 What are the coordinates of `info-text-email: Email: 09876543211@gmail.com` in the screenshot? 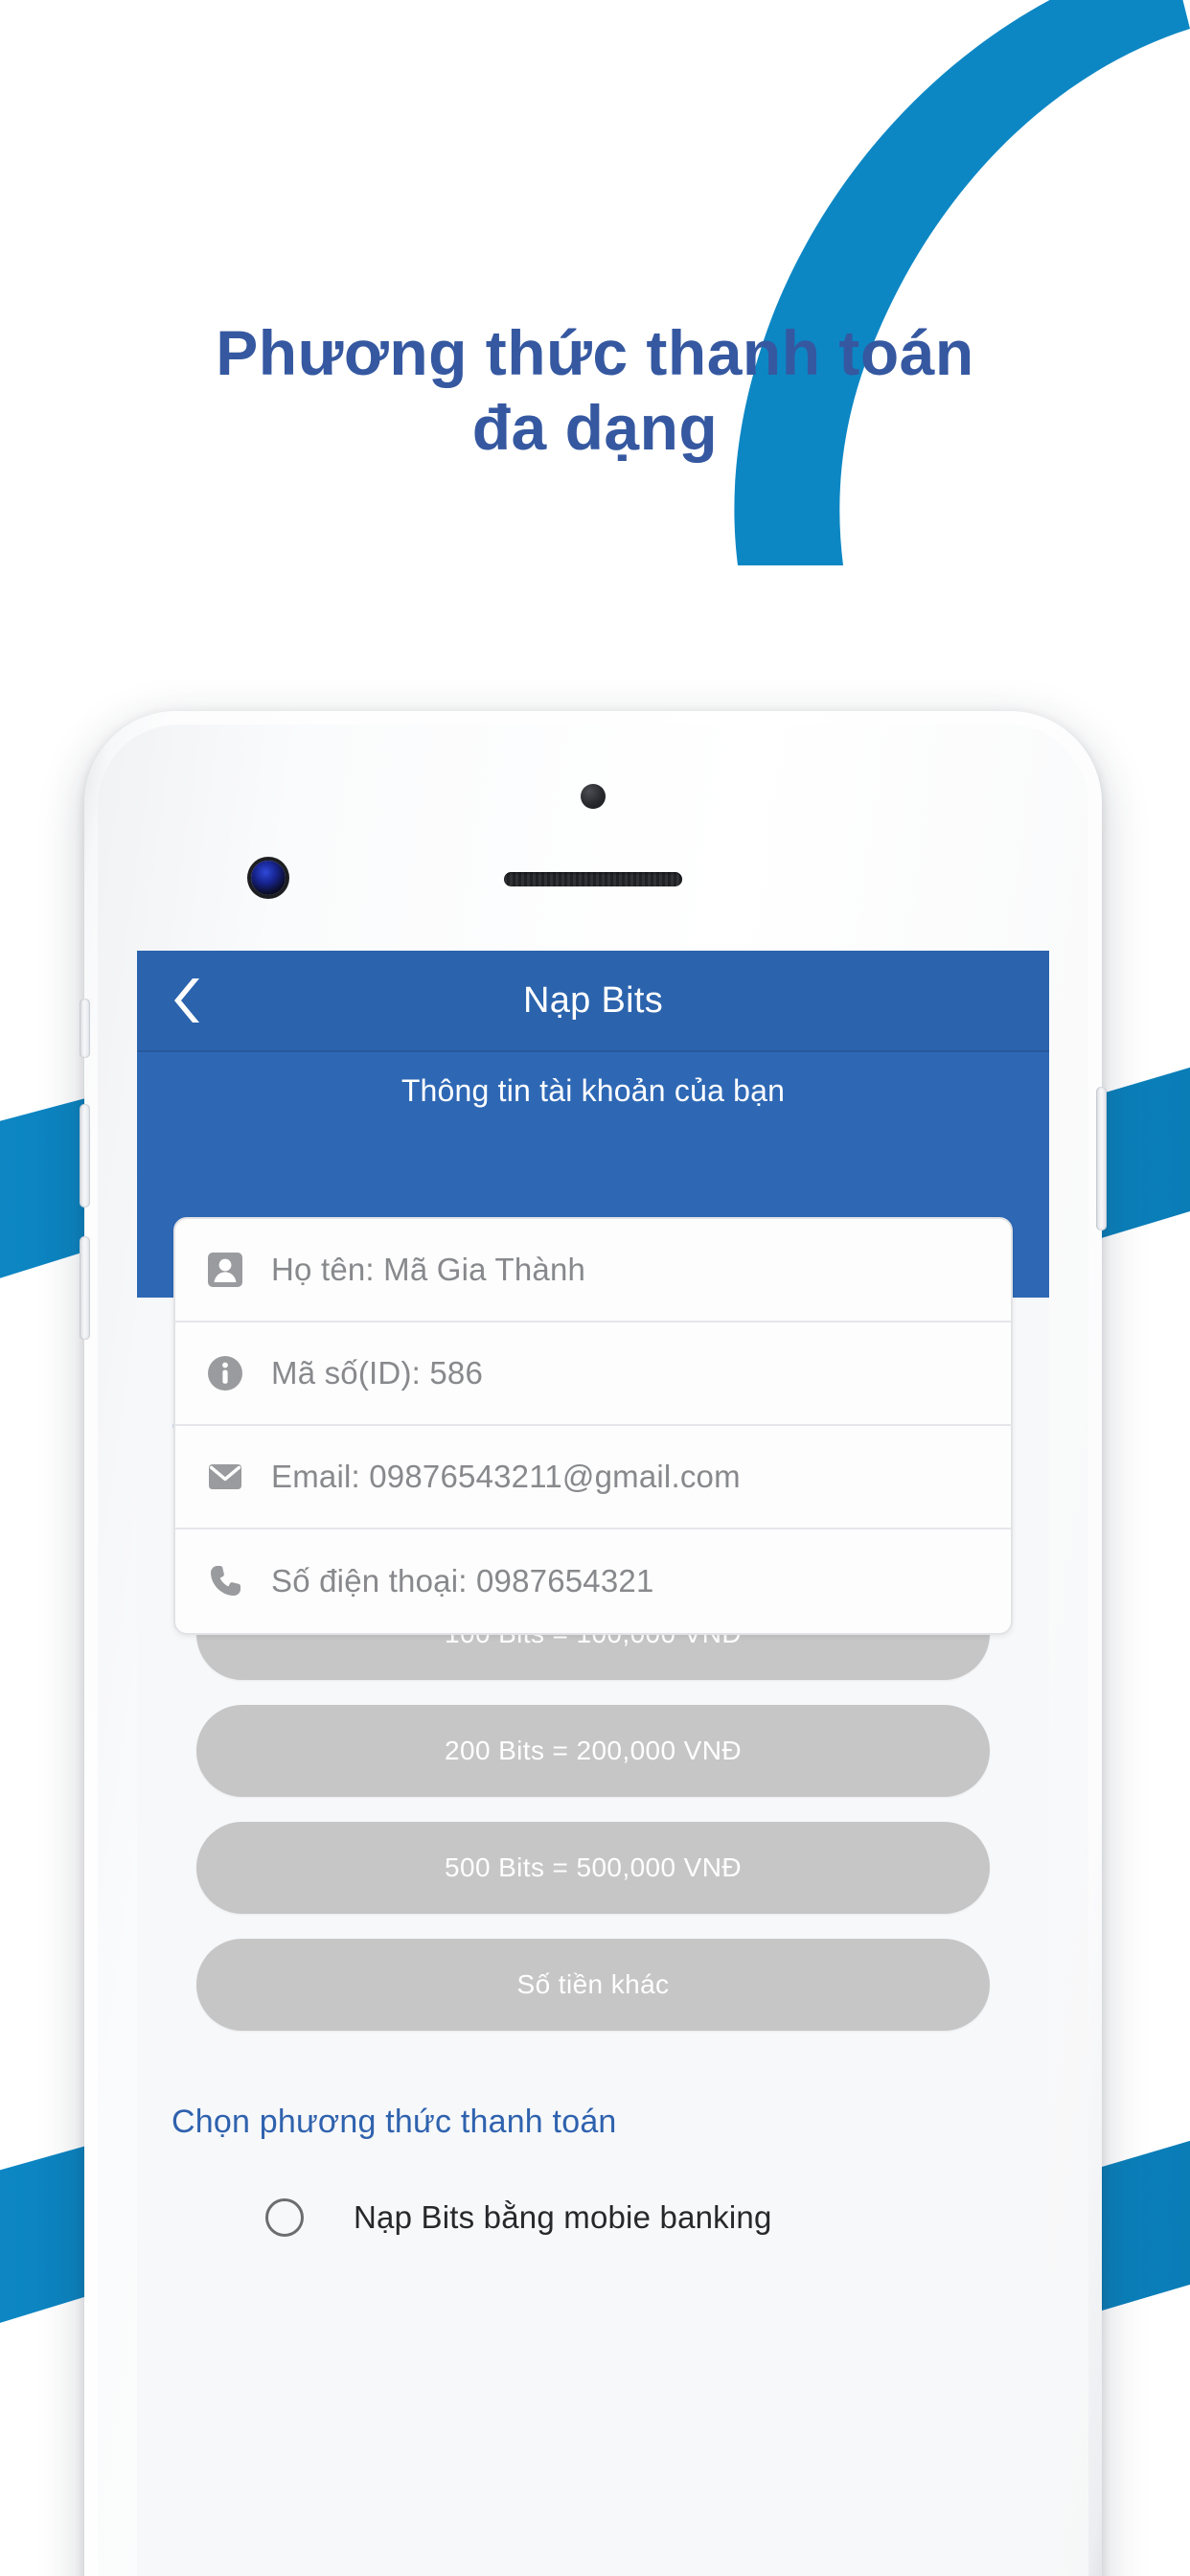 It's located at (506, 1476).